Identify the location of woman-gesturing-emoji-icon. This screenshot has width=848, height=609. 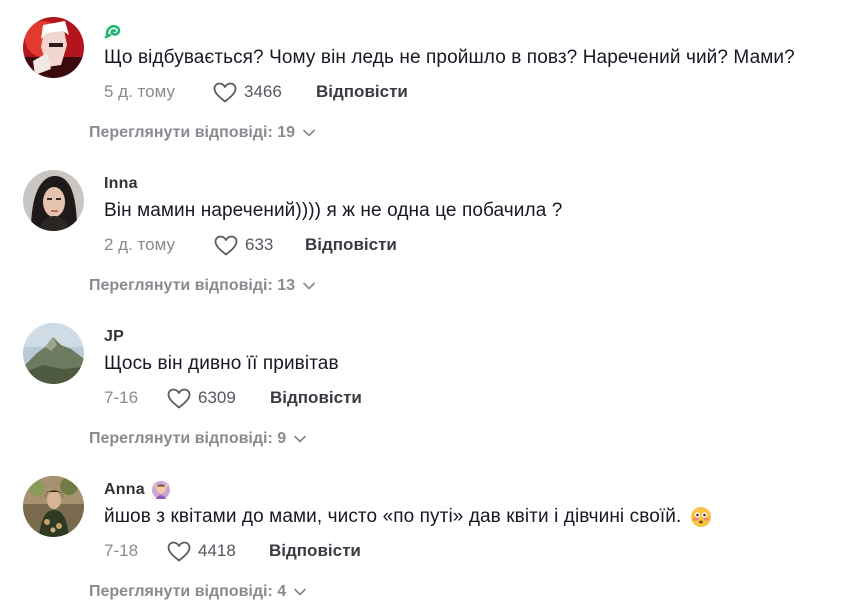
(161, 490).